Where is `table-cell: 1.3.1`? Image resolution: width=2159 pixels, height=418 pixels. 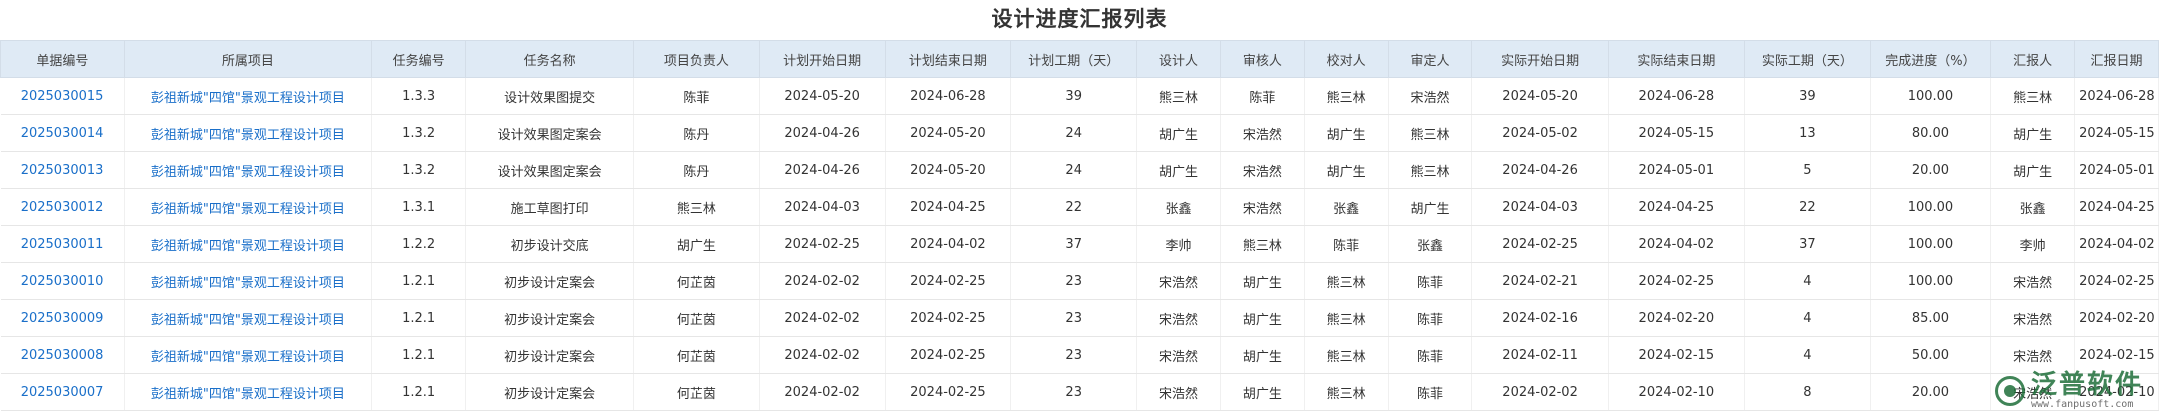
table-cell: 1.3.1 is located at coordinates (419, 207).